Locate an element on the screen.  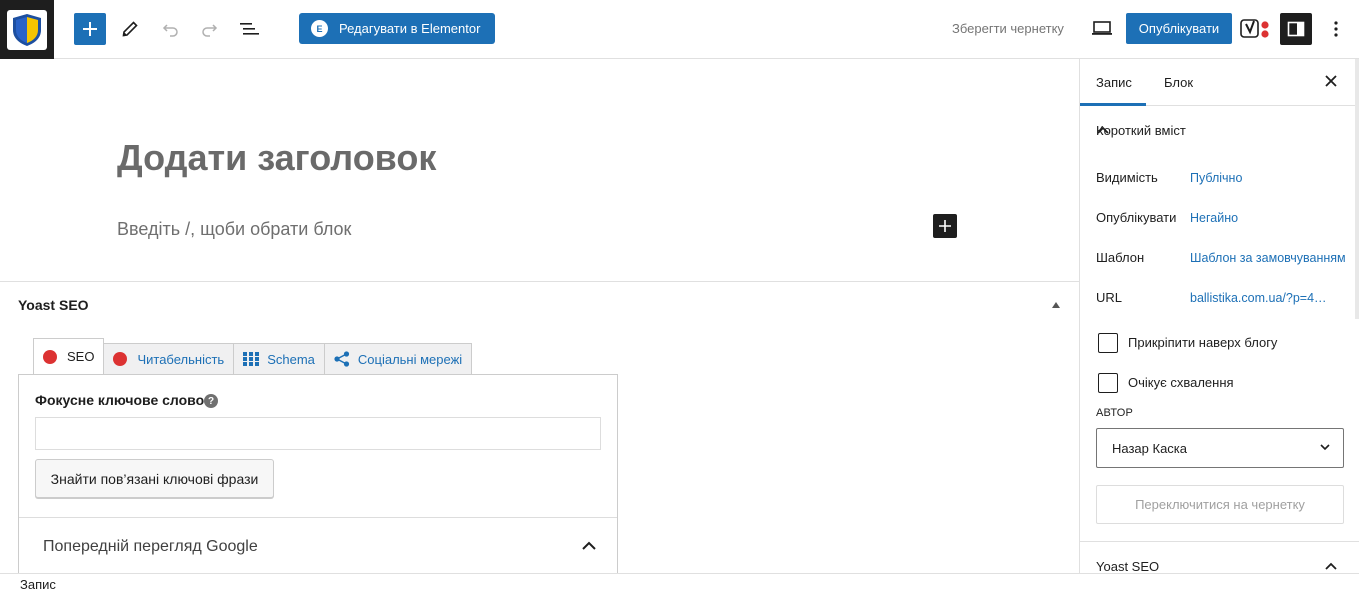
sidebar-tabs: Запис Блок is located at coordinates (1219, 82).